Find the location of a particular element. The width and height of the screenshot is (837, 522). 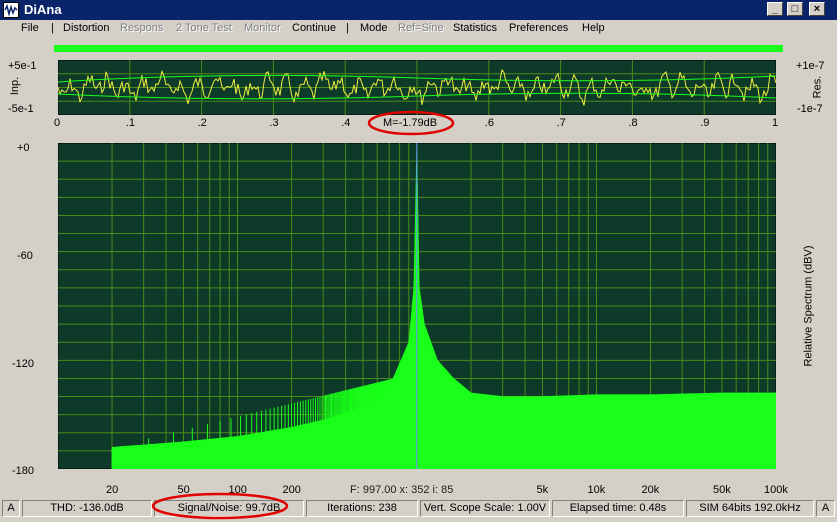

spectrum-y-tick-2: -120 is located at coordinates (23, 364).